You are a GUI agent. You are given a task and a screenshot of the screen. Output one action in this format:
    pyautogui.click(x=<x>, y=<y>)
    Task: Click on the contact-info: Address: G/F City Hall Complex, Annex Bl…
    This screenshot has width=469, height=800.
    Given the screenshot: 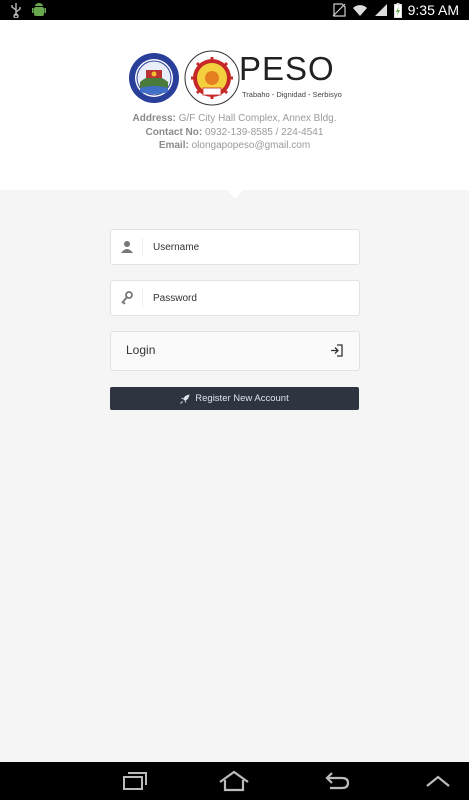 What is the action you would take?
    pyautogui.click(x=234, y=132)
    